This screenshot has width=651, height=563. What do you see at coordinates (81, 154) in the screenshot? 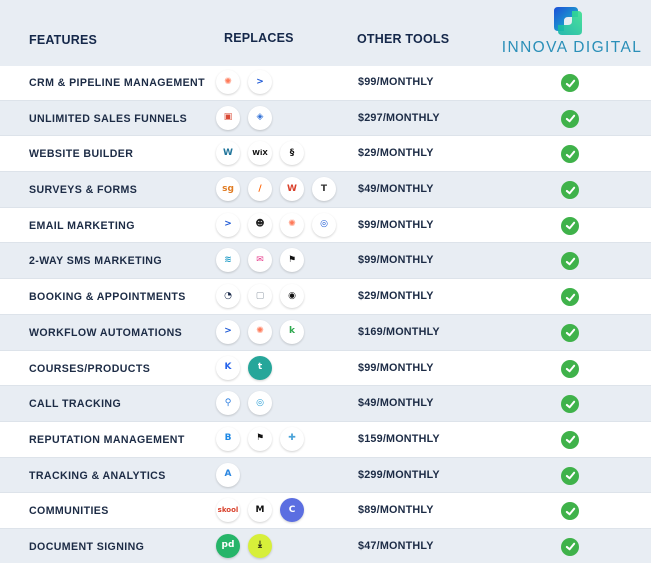
I see `feature-label: WEBSITE BUILDER` at bounding box center [81, 154].